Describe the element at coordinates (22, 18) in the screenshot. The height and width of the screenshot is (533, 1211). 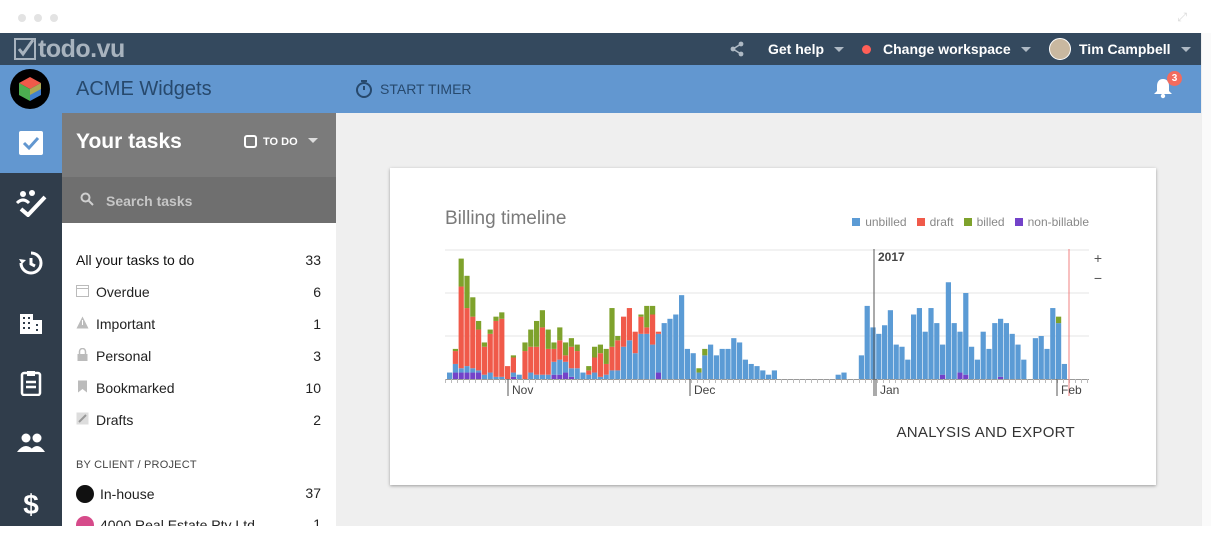
I see `close-dot` at that location.